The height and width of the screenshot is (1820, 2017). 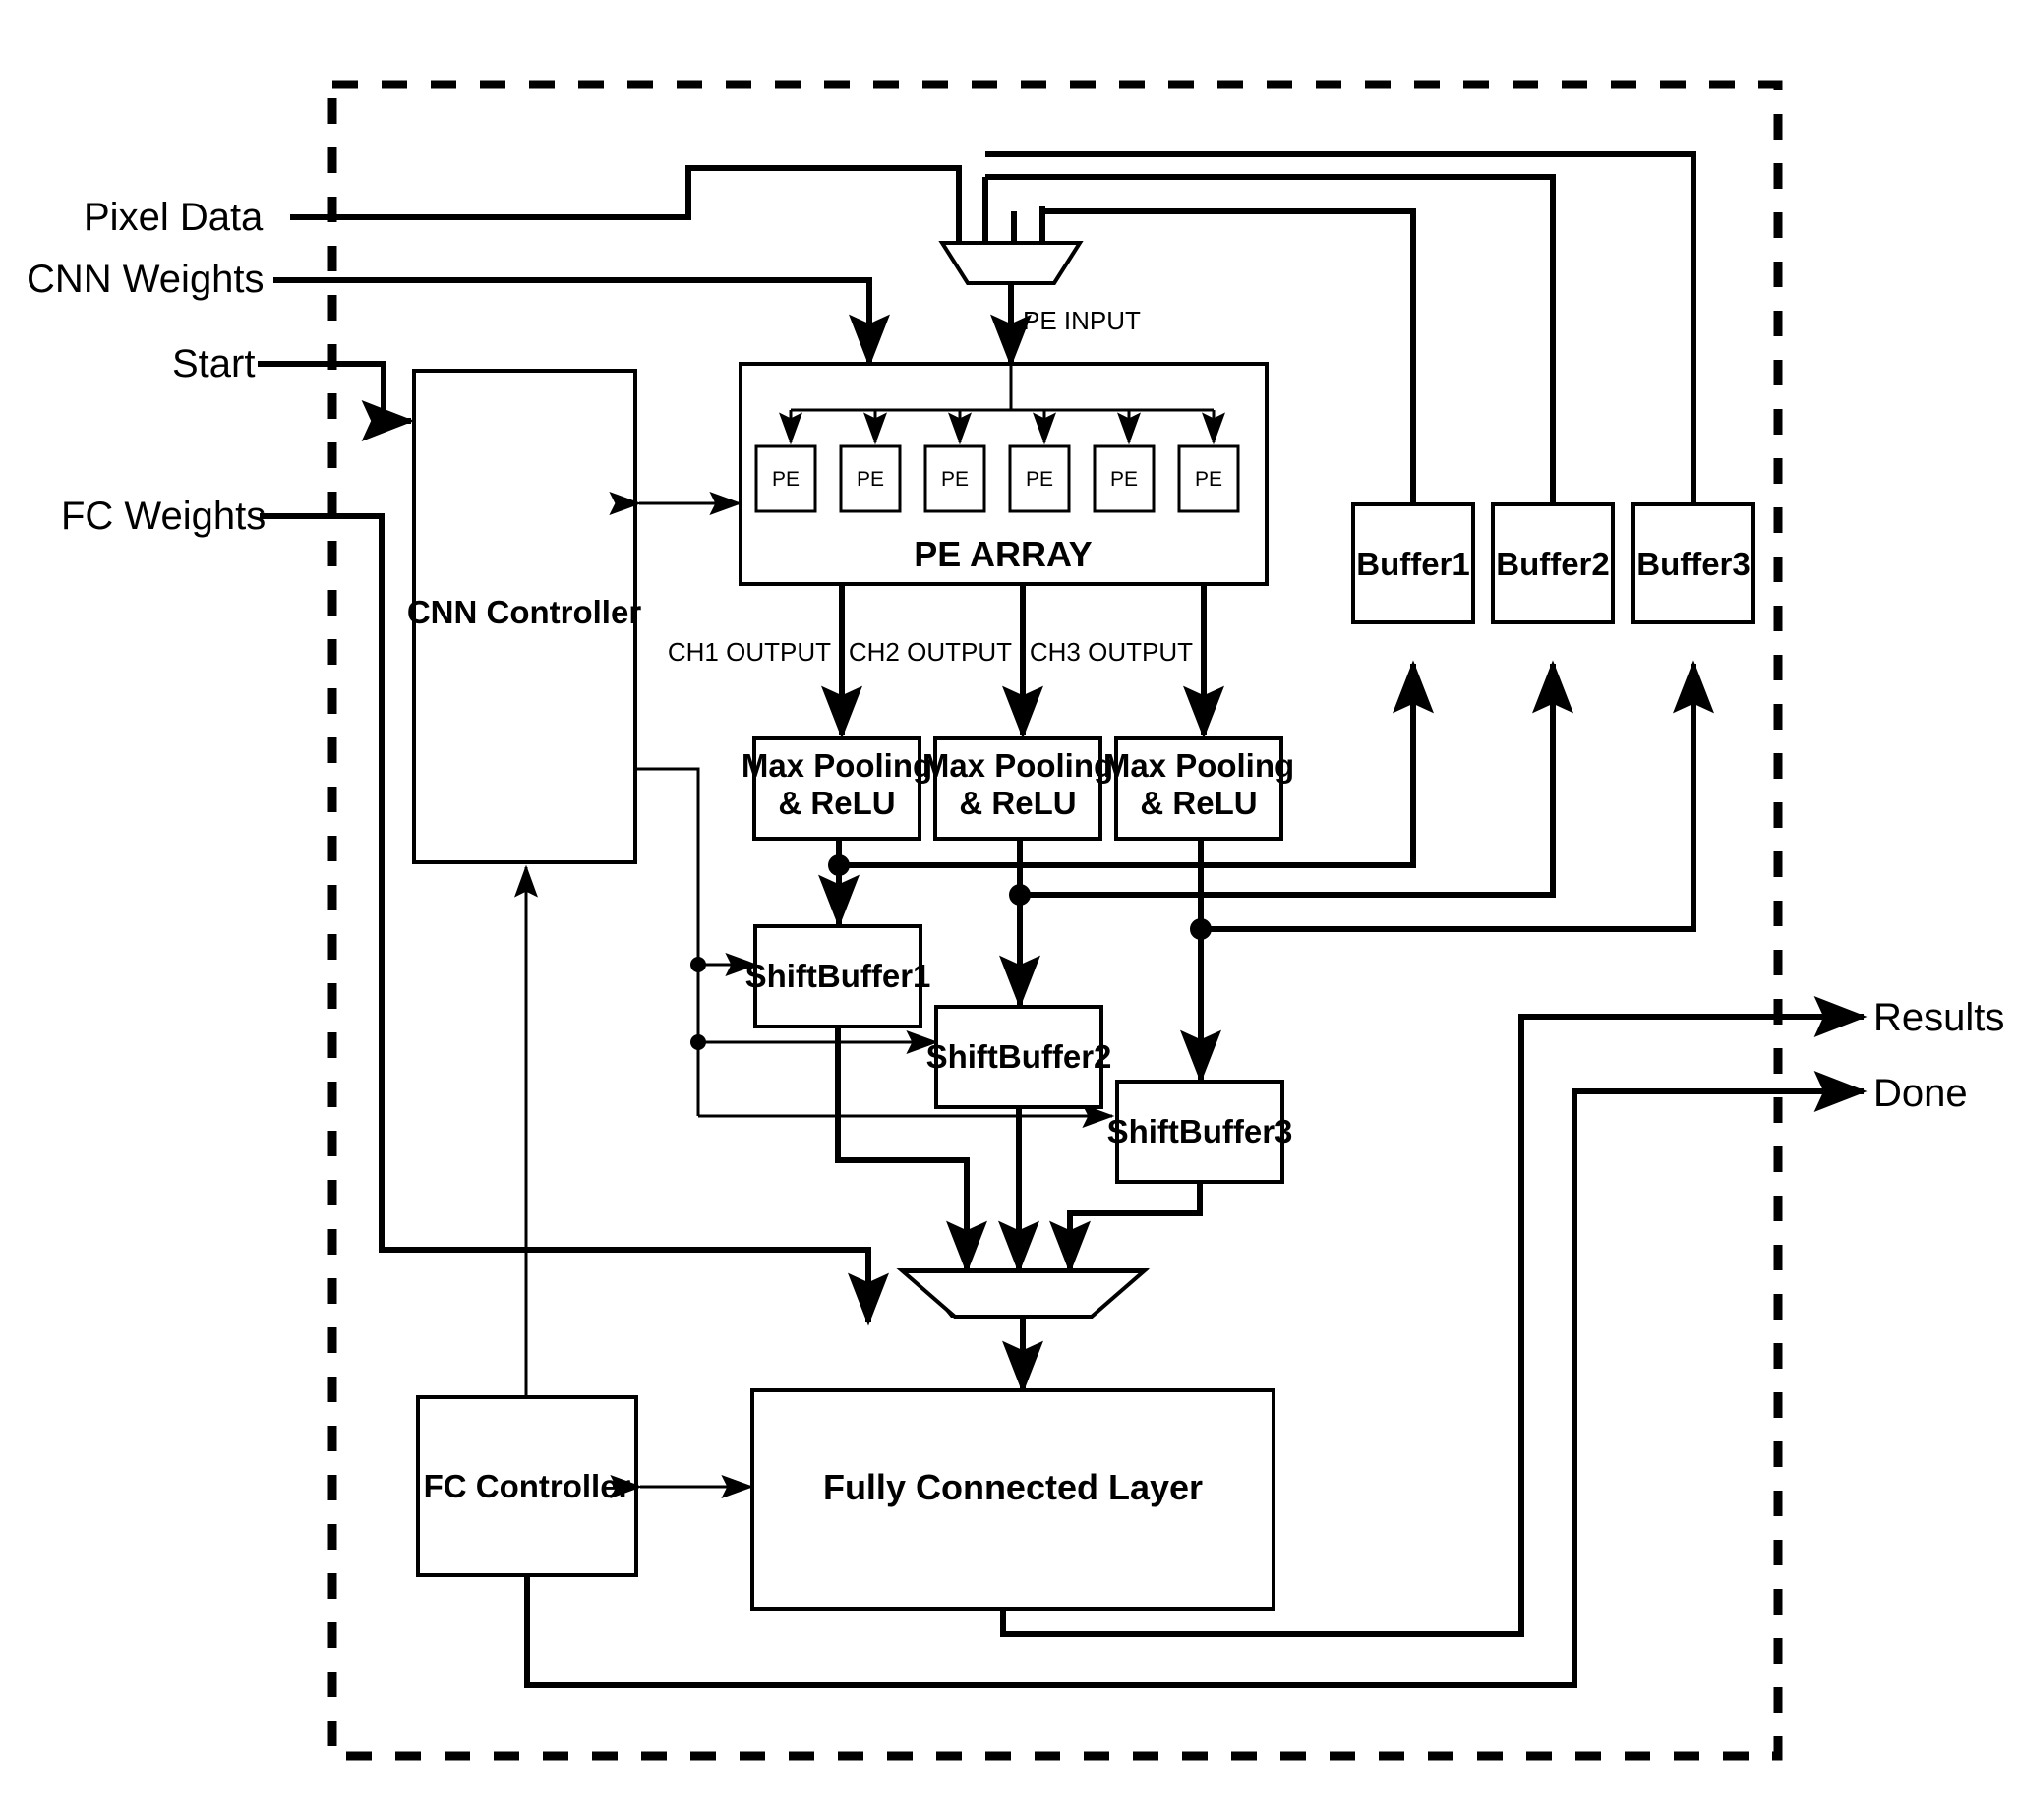 What do you see at coordinates (146, 279) in the screenshot?
I see `input-label-cnn-weights: CNN Weights` at bounding box center [146, 279].